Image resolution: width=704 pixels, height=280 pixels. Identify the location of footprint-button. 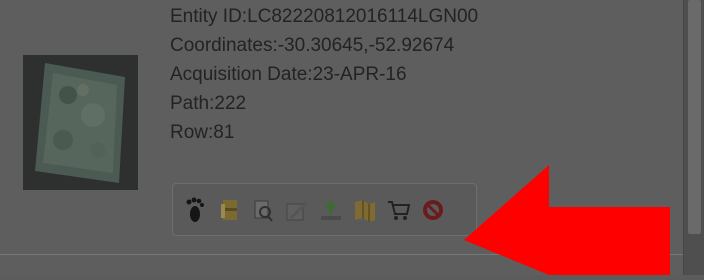
(195, 210).